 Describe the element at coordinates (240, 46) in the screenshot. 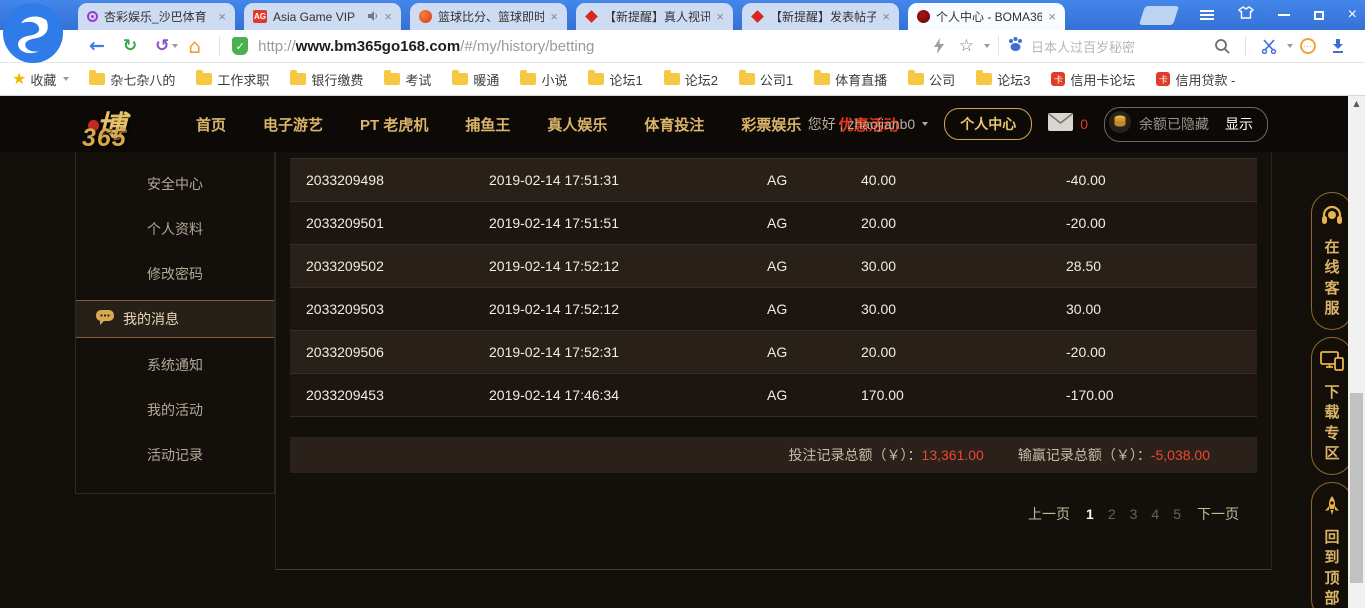

I see `security-shield-icon: ✓` at that location.